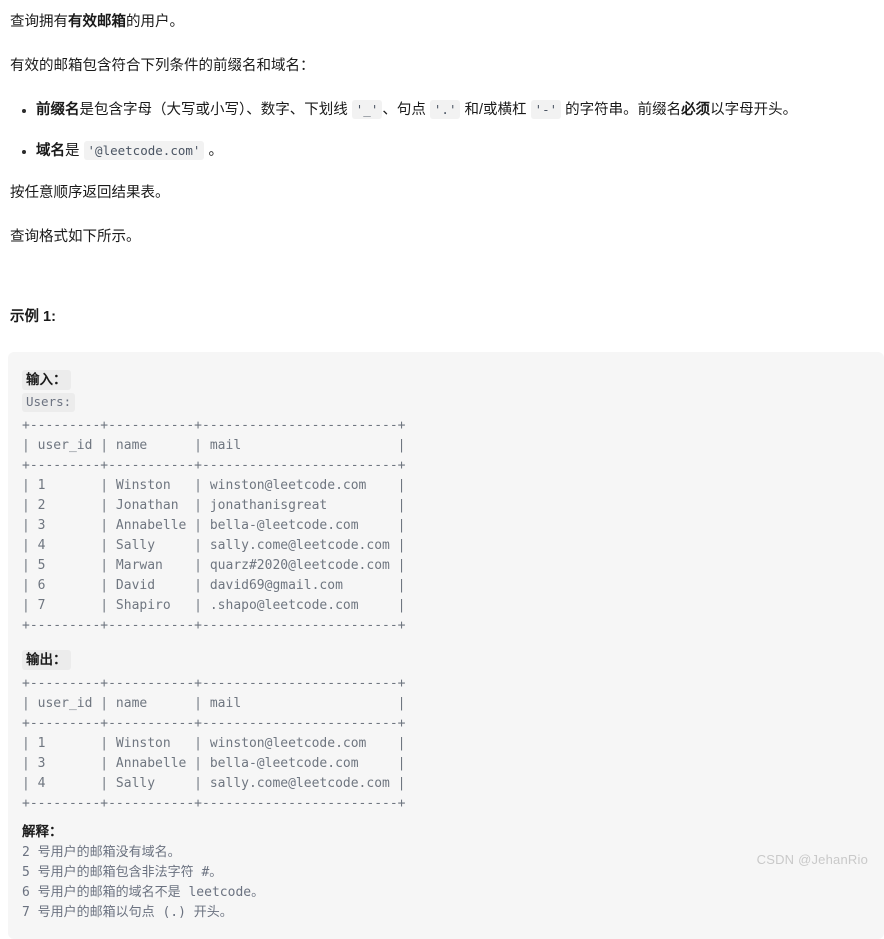 The image size is (884, 939). What do you see at coordinates (162, 65) in the screenshot?
I see `intro-paragraph-2: 有效的邮箱包含符合下列条件的前缀名和域名：` at bounding box center [162, 65].